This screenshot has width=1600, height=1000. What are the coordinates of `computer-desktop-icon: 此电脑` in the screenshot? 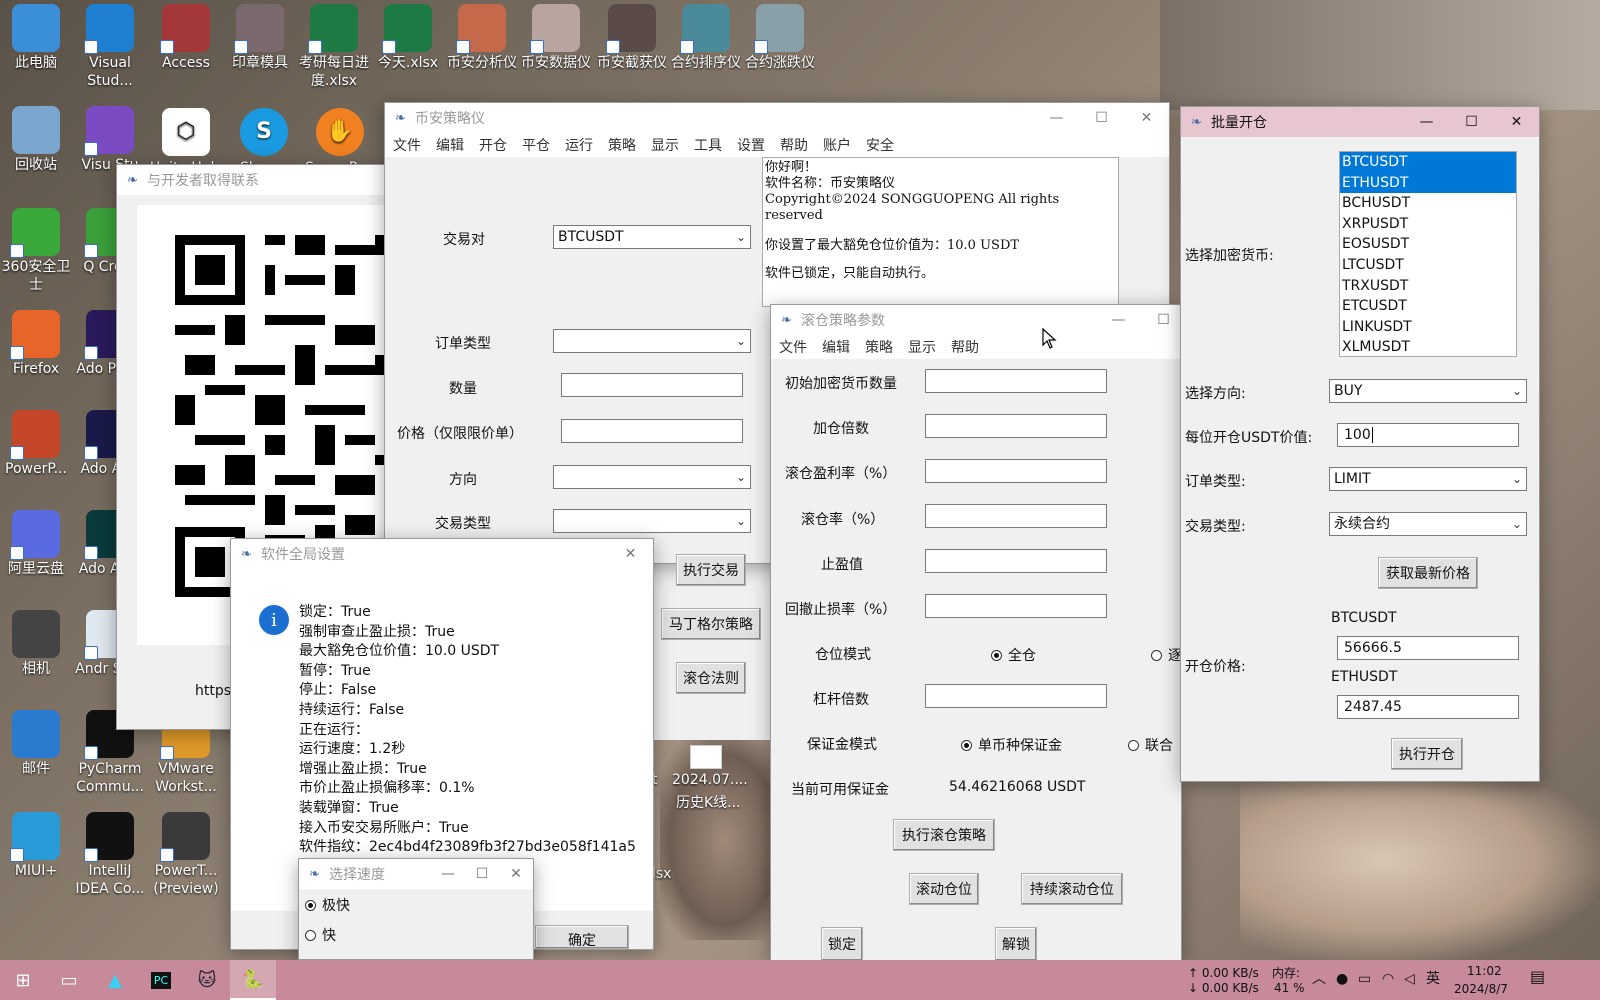 It's located at (36, 36).